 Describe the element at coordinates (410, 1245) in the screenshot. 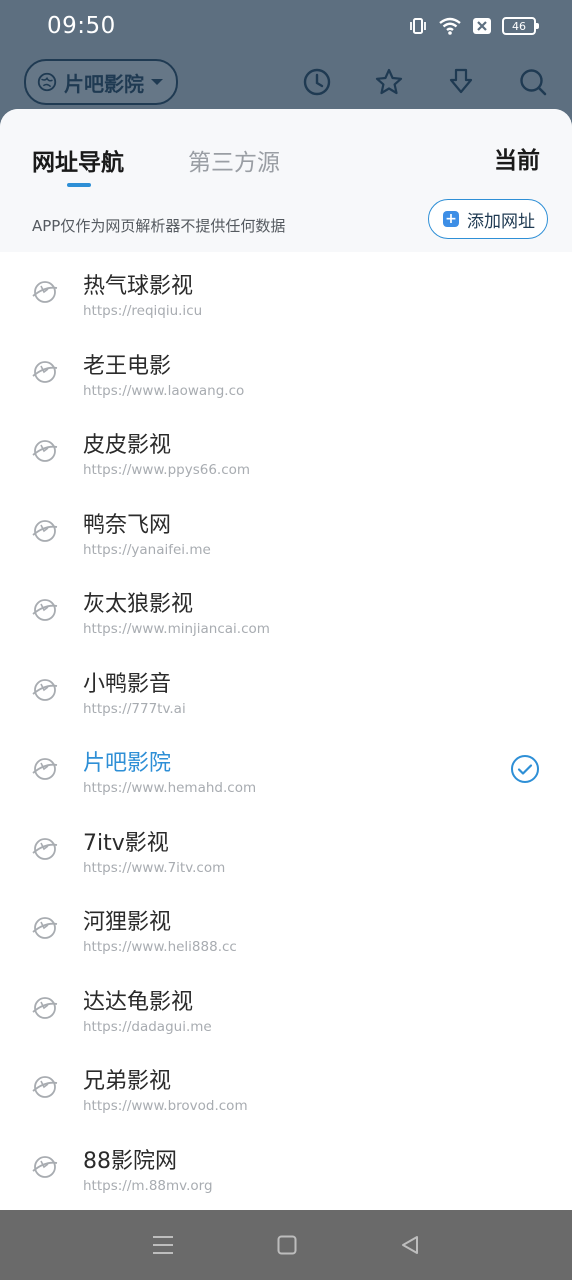

I see `back-triangle-icon` at that location.